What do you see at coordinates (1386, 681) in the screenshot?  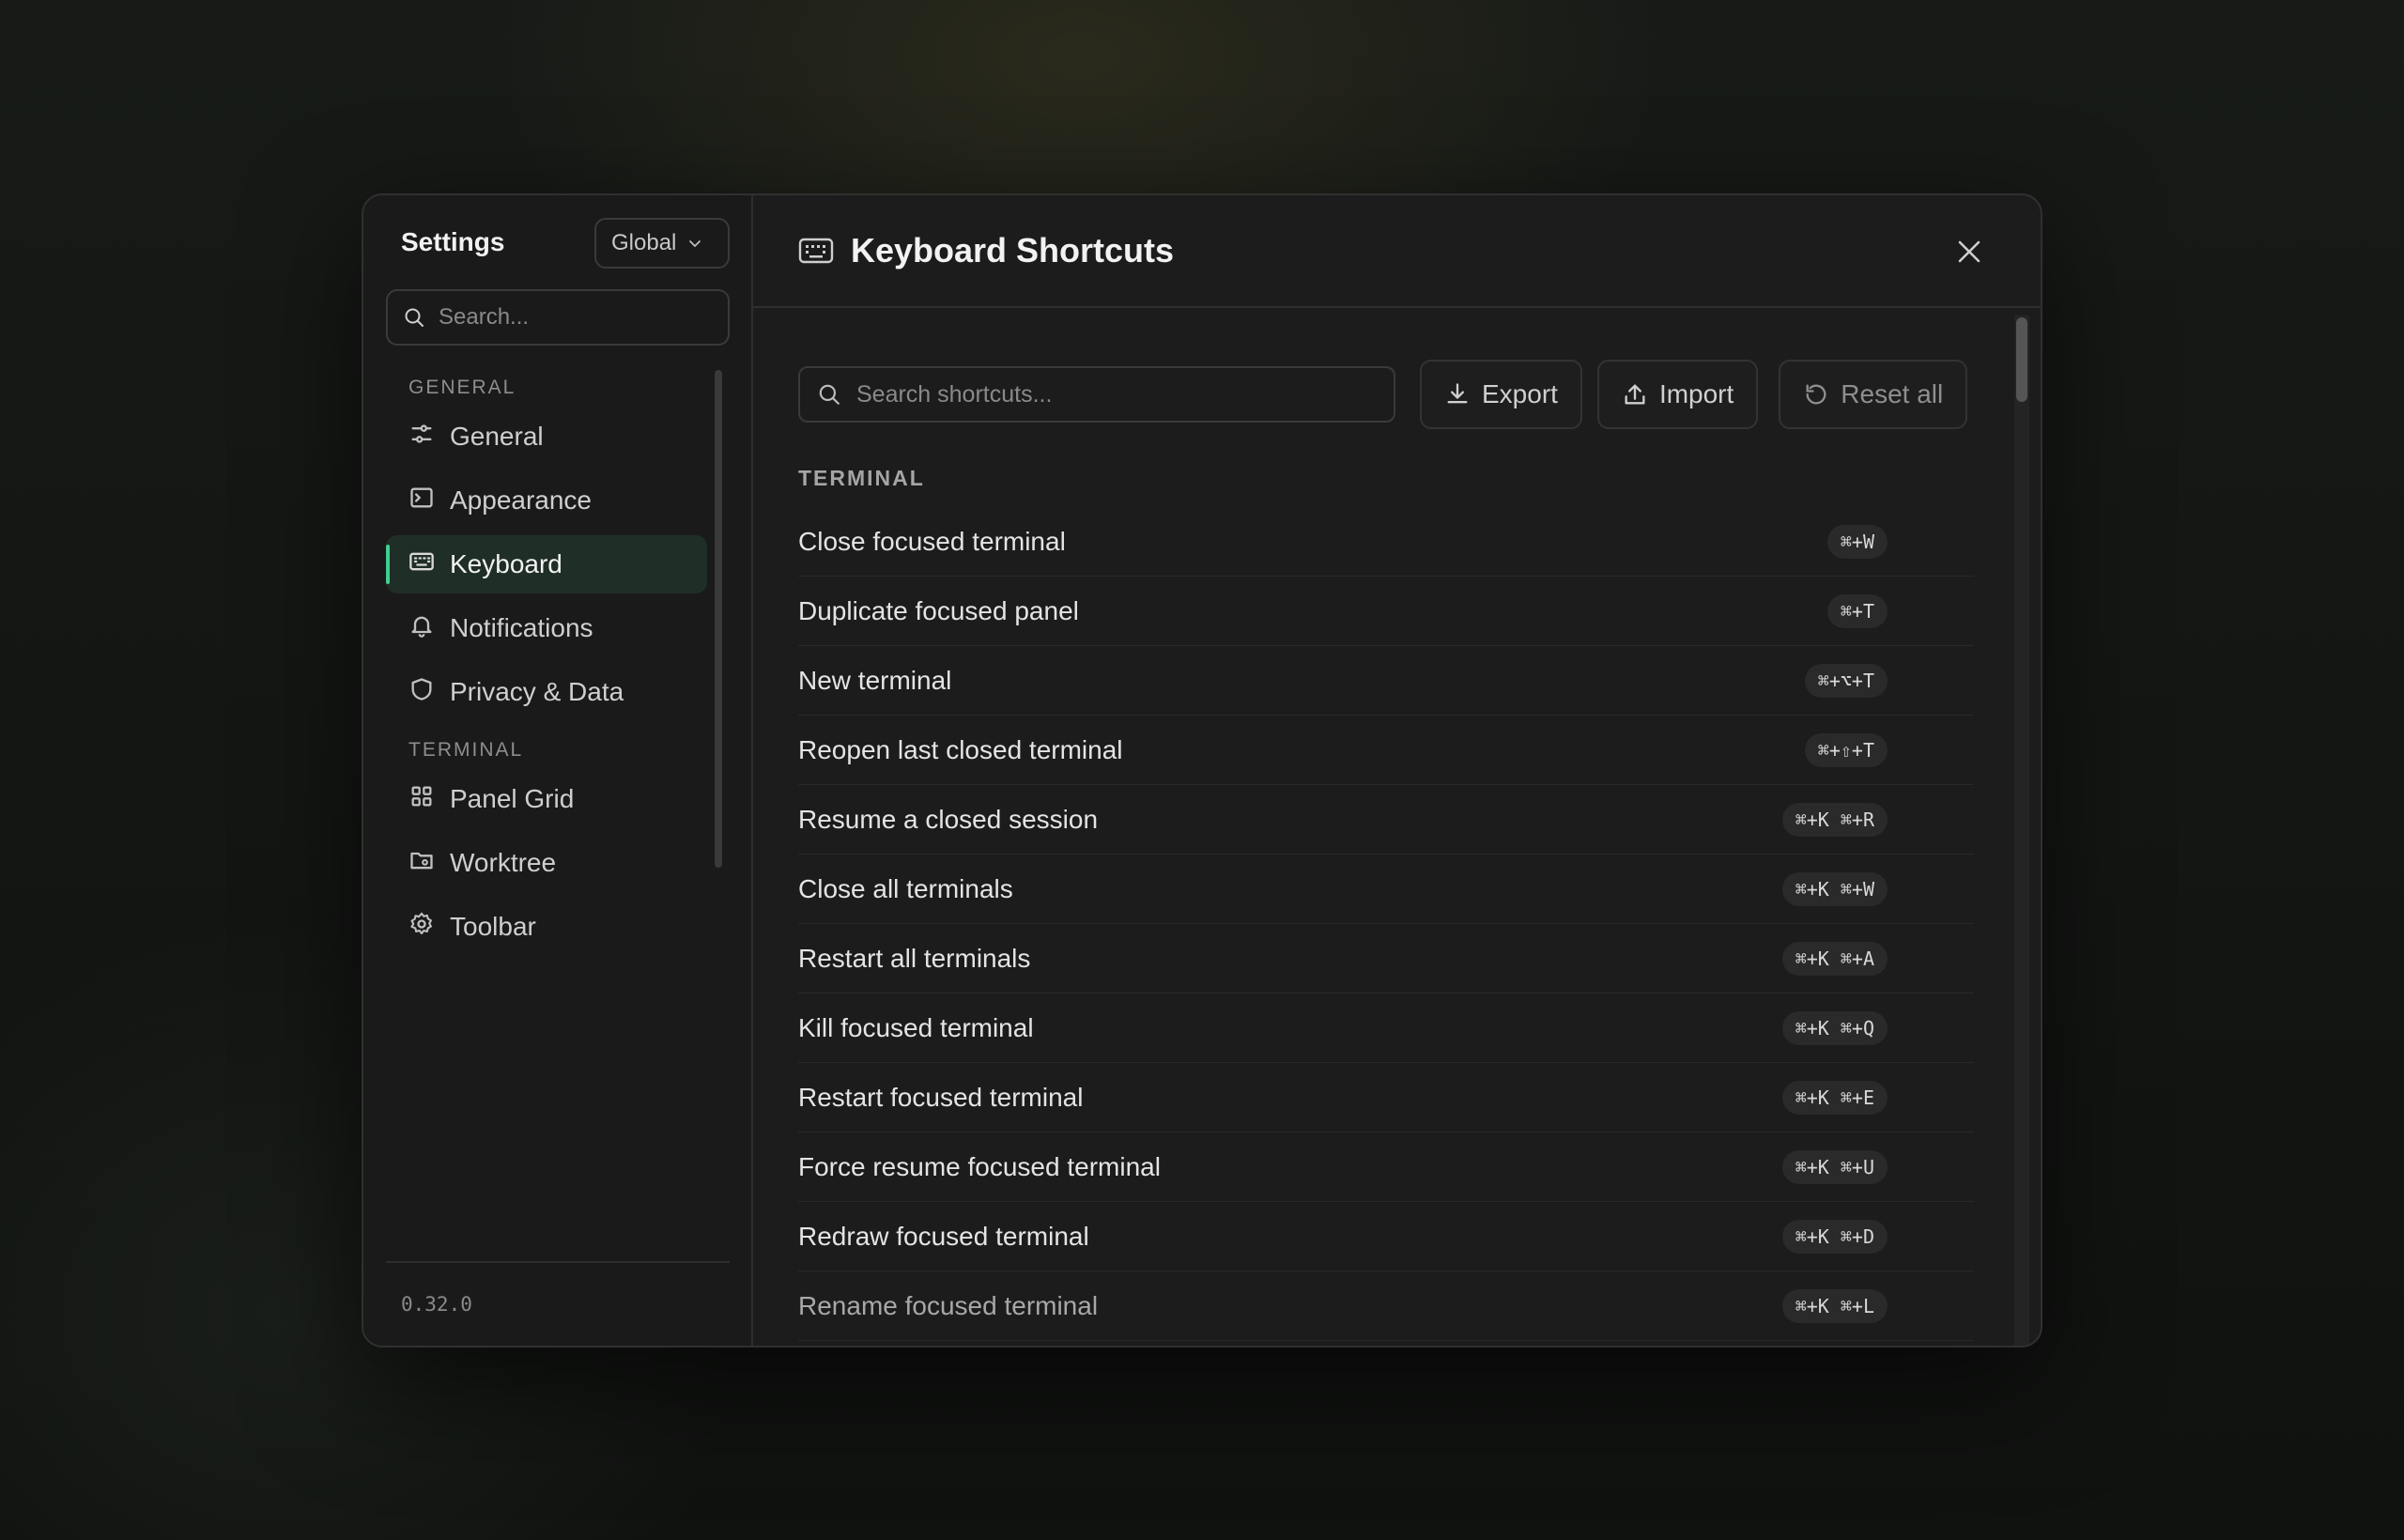 I see `shortcut-row: New terminal ⌘+⌥+T` at bounding box center [1386, 681].